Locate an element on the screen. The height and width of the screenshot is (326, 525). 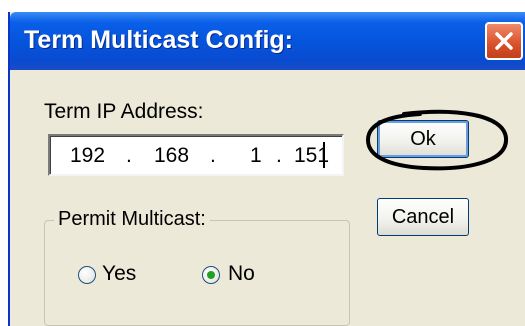
radio-no-label: No is located at coordinates (241, 274).